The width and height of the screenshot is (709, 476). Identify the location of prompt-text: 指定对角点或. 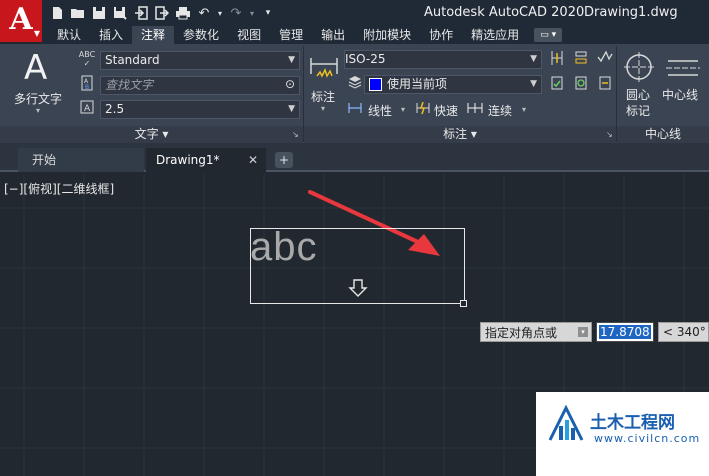
(521, 333).